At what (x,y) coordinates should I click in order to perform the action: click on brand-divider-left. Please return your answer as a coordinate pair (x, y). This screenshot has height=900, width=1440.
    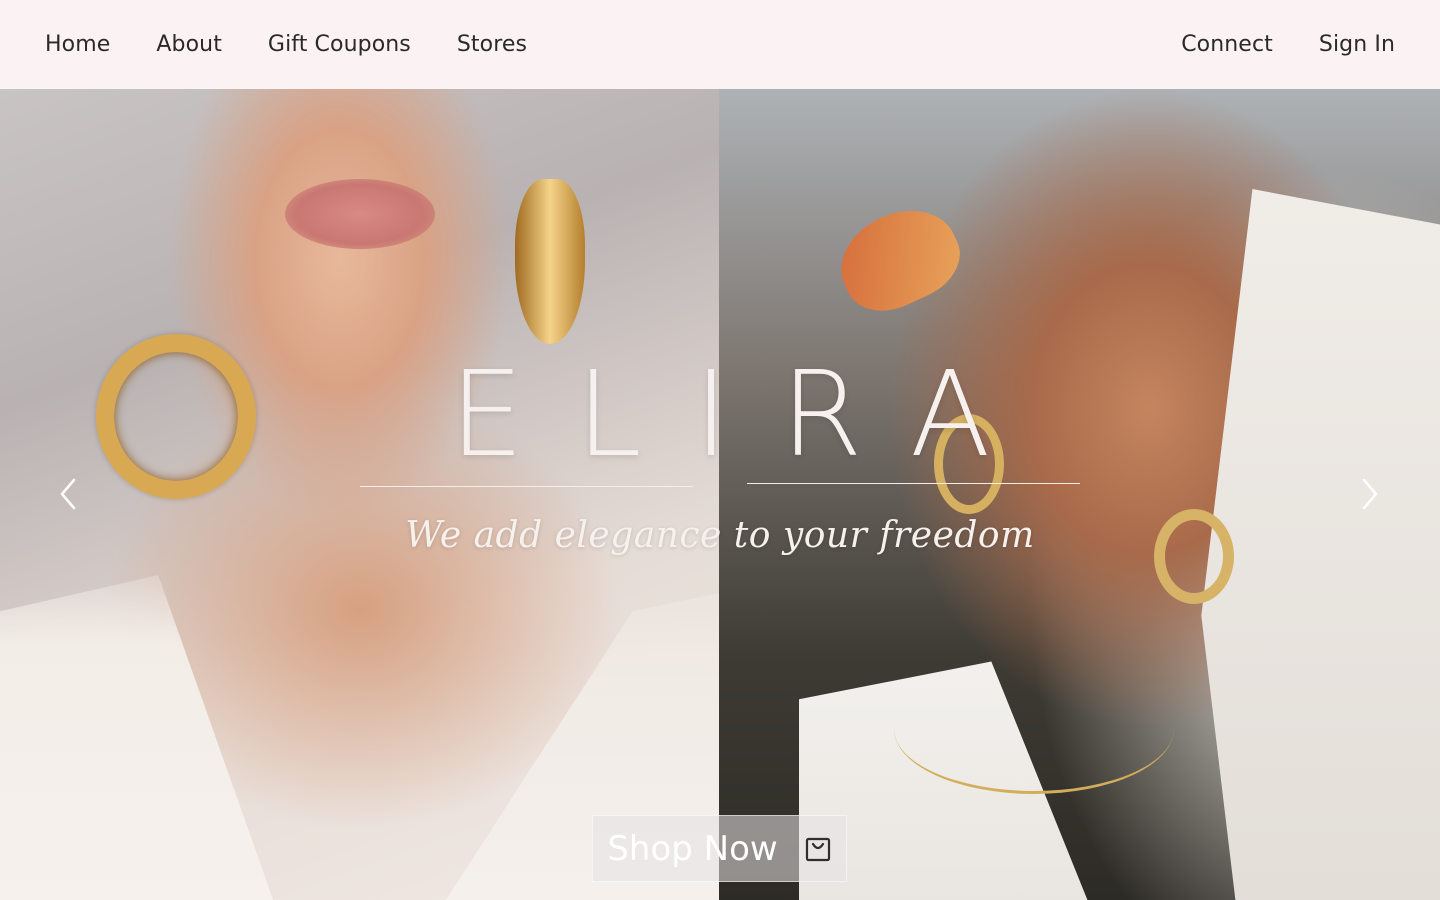
    Looking at the image, I should click on (526, 486).